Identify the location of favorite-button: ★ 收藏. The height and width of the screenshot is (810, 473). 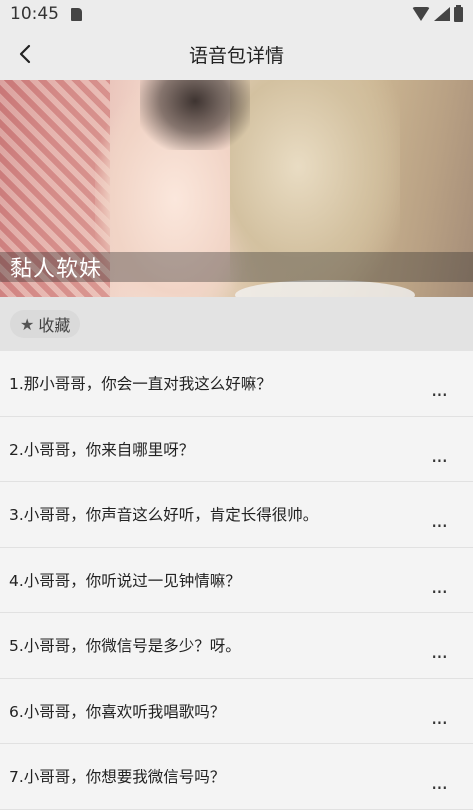
(45, 324).